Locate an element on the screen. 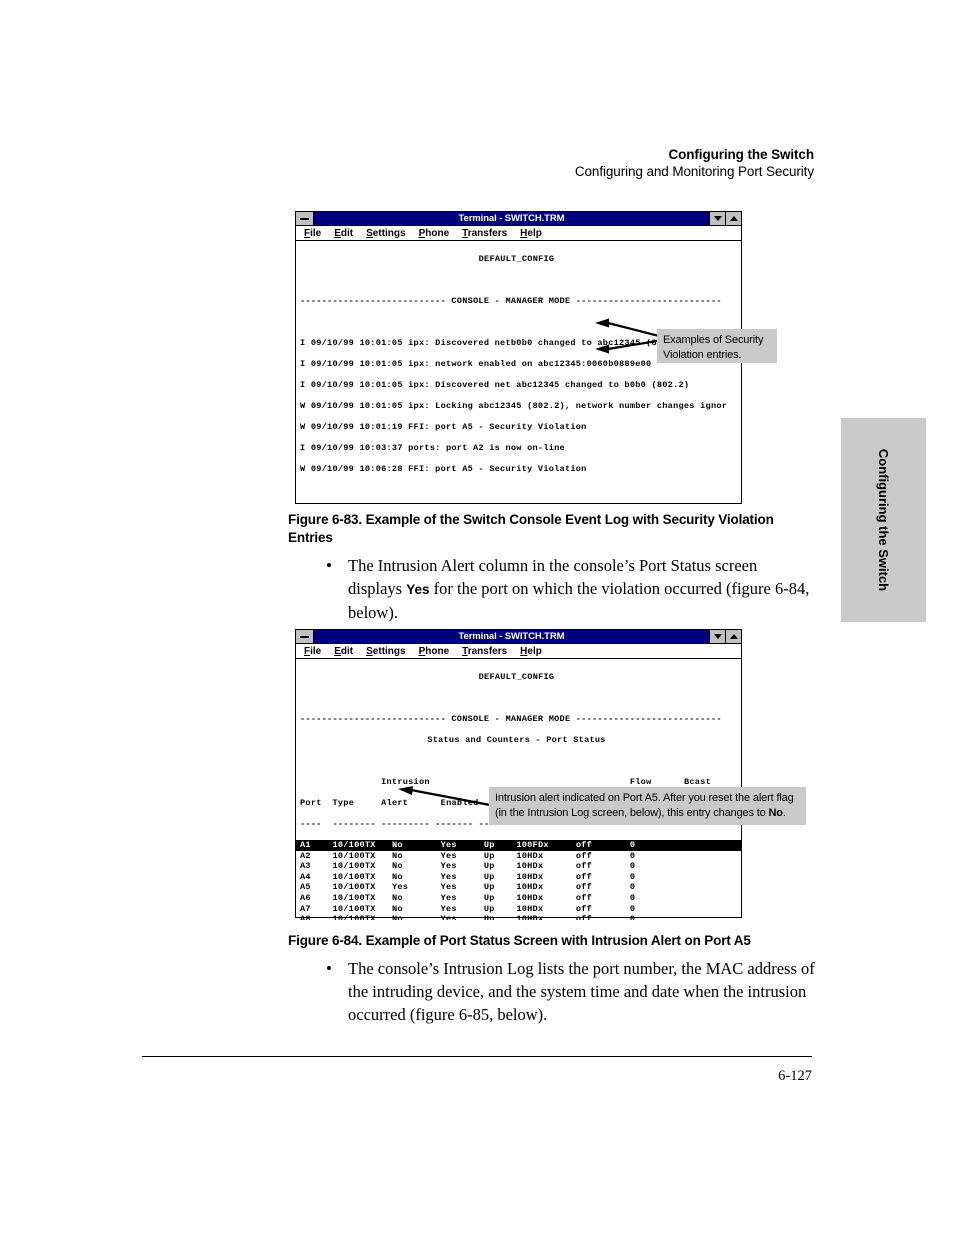 The image size is (954, 1235). table-row: A4 10/100TX No Yes Up 10HDx off 0 is located at coordinates (520, 877).